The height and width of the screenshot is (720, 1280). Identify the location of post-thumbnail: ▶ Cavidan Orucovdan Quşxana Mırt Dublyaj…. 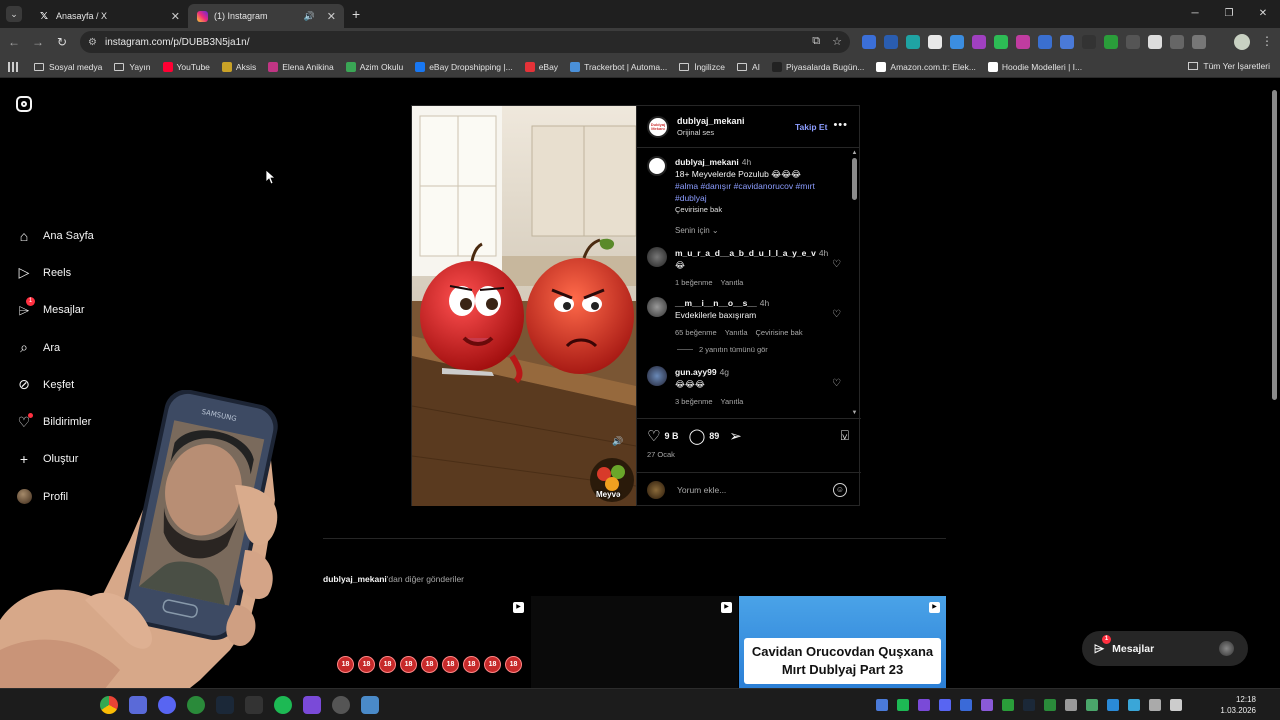
(842, 642).